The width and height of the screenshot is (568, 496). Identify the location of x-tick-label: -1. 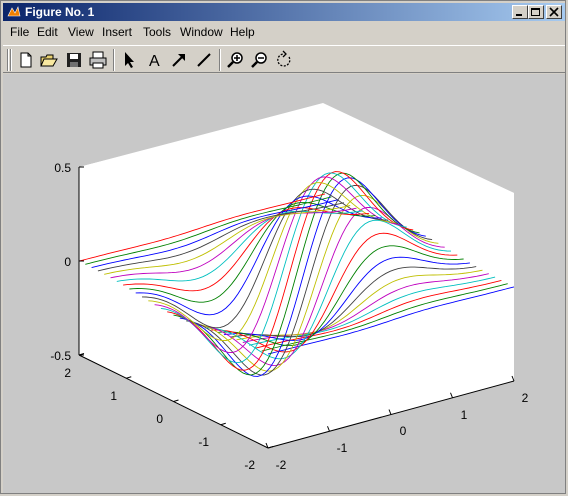
(203, 442).